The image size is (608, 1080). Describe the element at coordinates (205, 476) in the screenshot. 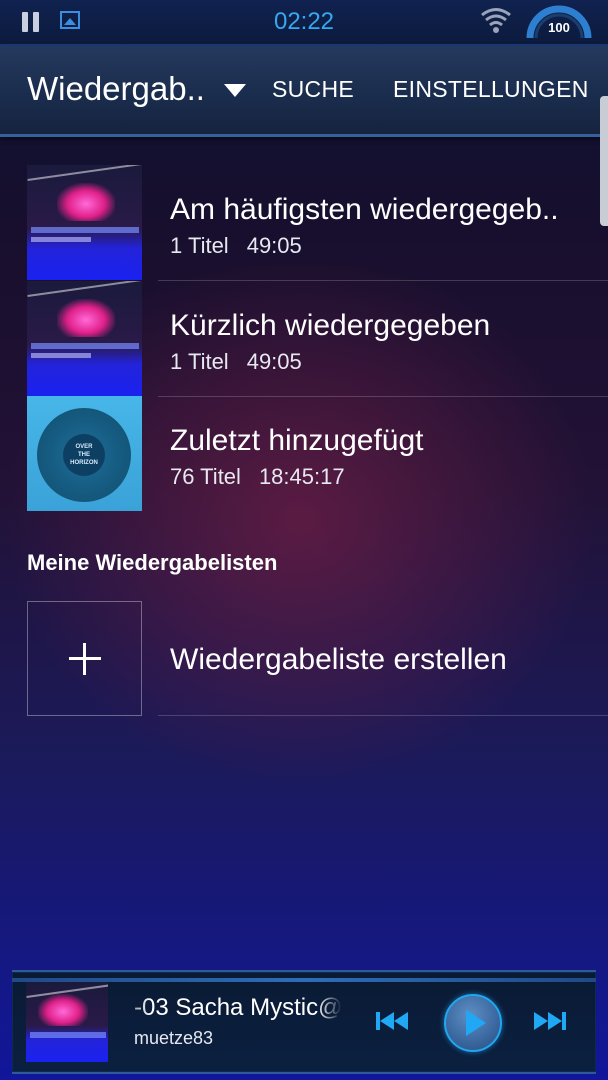

I see `track-count: 76 Titel` at that location.